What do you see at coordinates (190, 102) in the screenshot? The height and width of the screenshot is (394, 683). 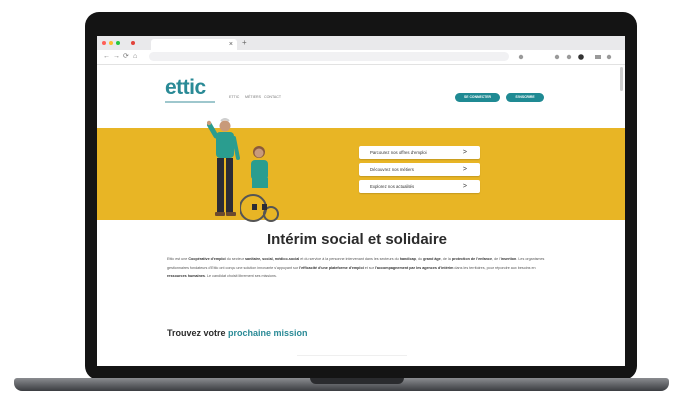 I see `logo-tagline` at bounding box center [190, 102].